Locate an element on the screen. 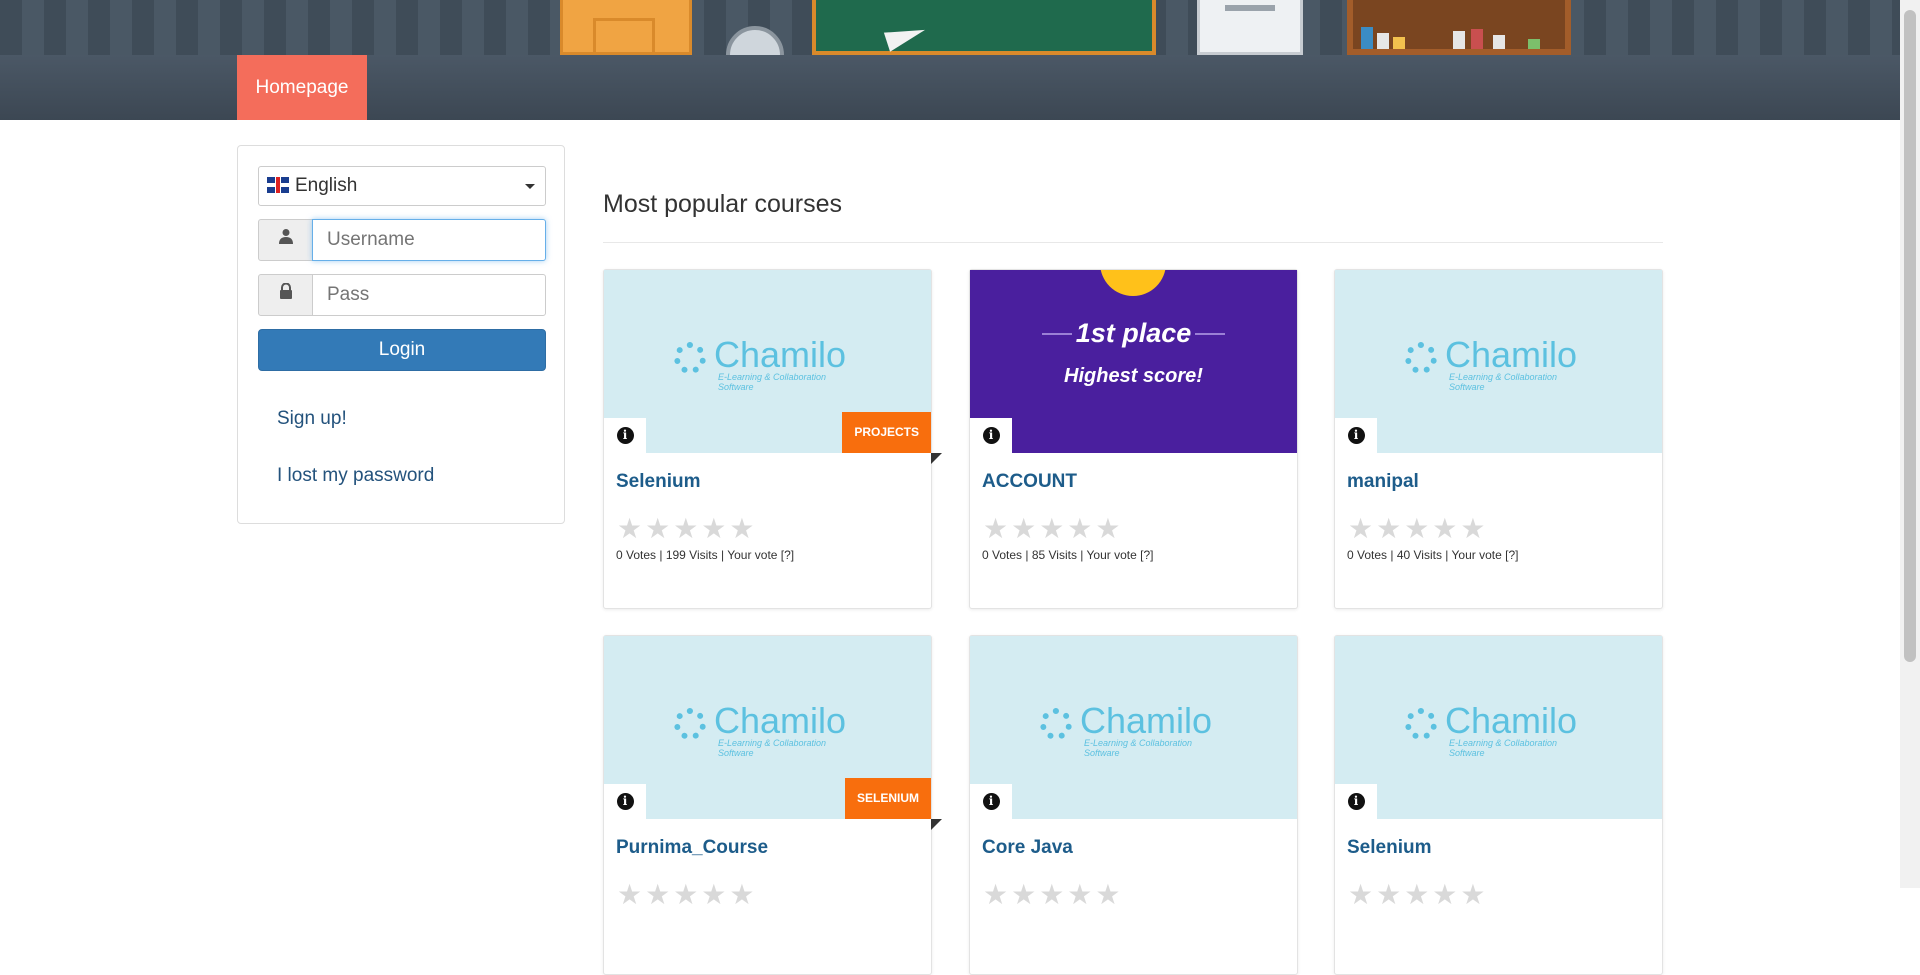  user-icon is located at coordinates (285, 240).